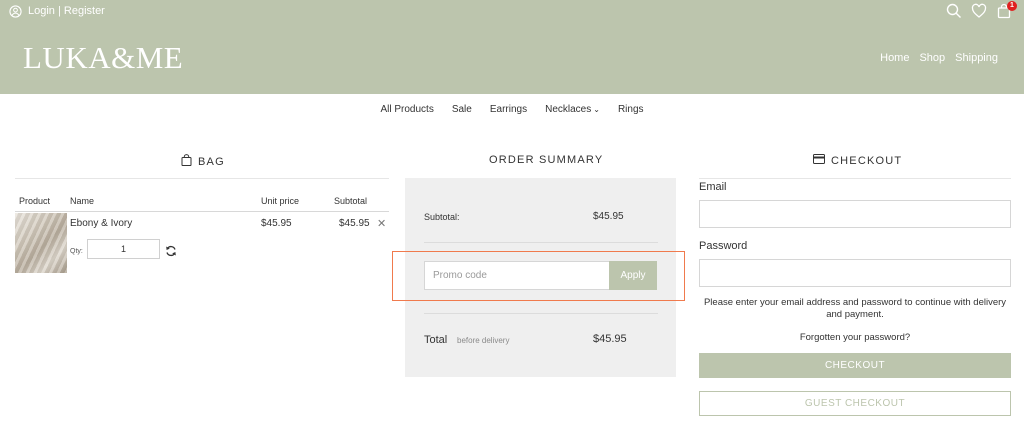  What do you see at coordinates (954, 11) in the screenshot?
I see `search-icon` at bounding box center [954, 11].